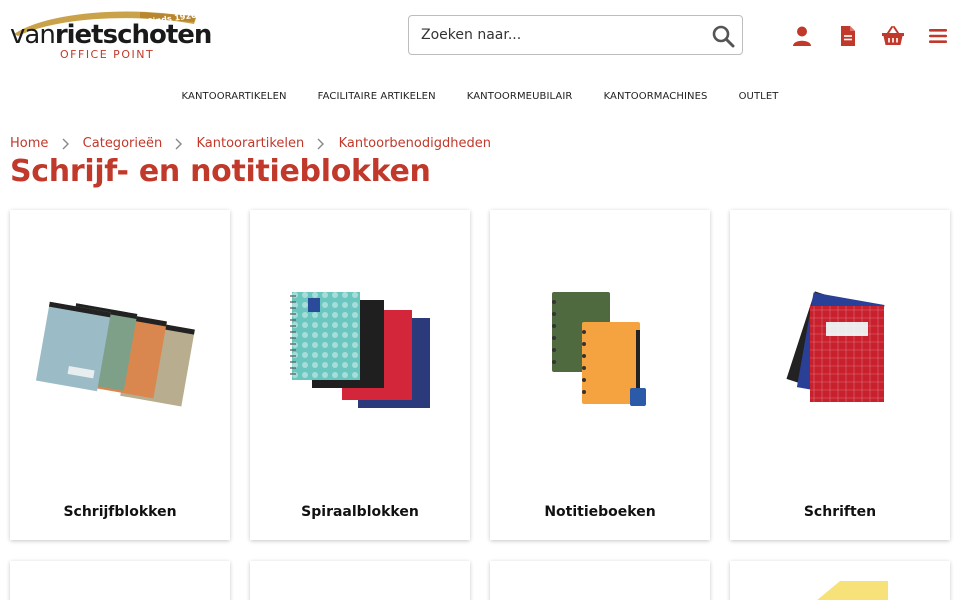 This screenshot has height=600, width=960. Describe the element at coordinates (360, 350) in the screenshot. I see `spiral-notebooks-image` at that location.